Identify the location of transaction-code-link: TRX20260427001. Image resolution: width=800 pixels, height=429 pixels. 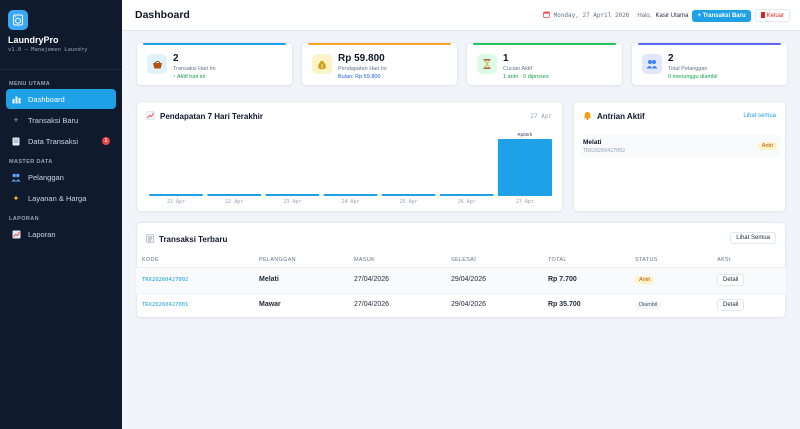
(165, 305).